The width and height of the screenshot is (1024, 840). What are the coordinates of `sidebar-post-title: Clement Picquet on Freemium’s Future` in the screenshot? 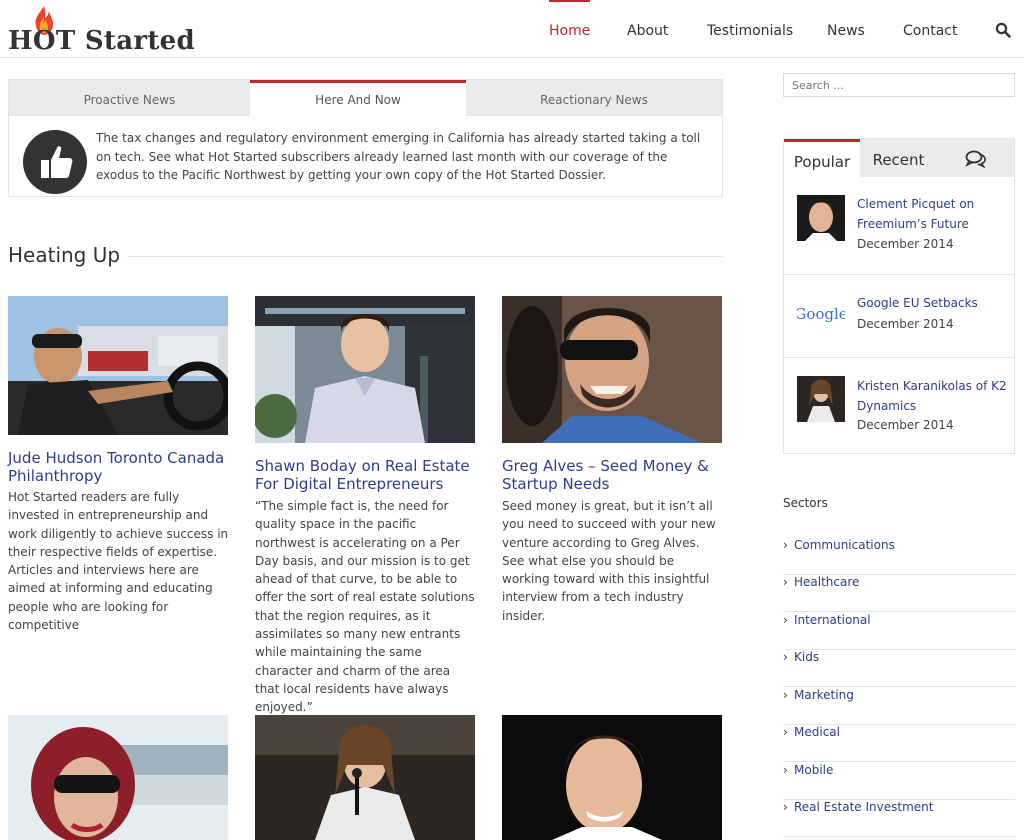 It's located at (932, 214).